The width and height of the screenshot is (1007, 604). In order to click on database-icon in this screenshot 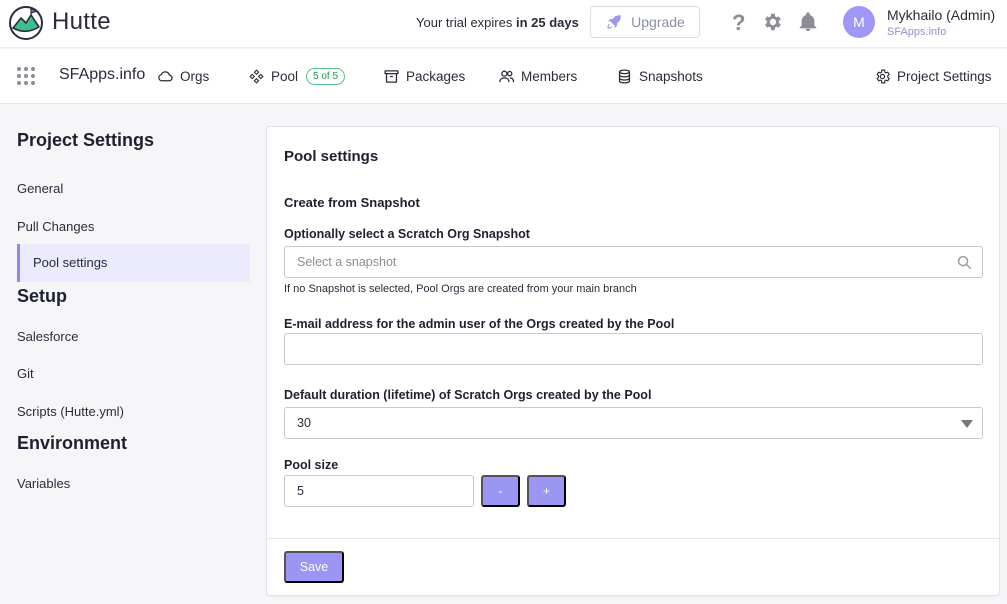, I will do `click(624, 76)`.